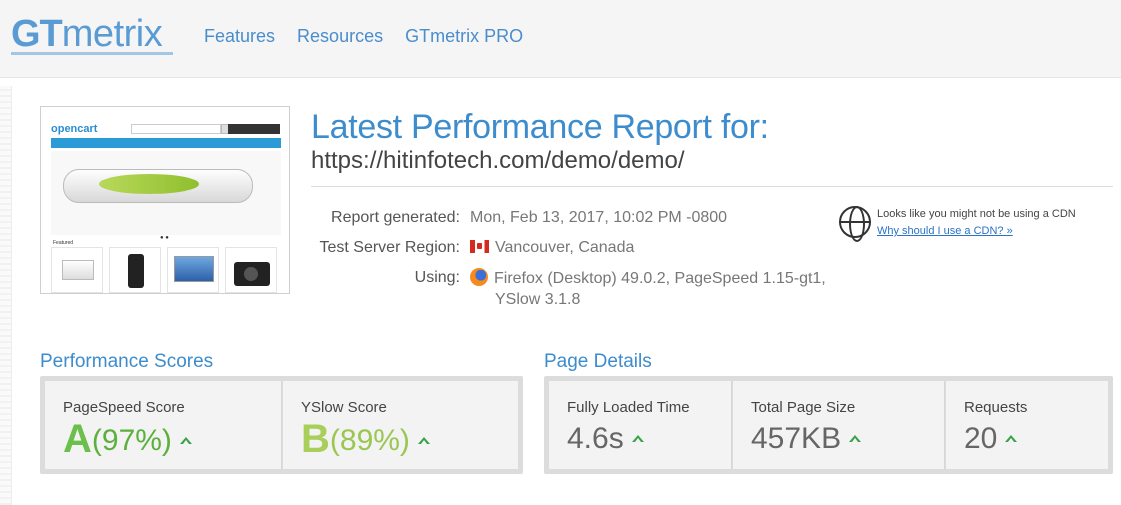  I want to click on using-value-line2: YSlow 3.1.8, so click(538, 299).